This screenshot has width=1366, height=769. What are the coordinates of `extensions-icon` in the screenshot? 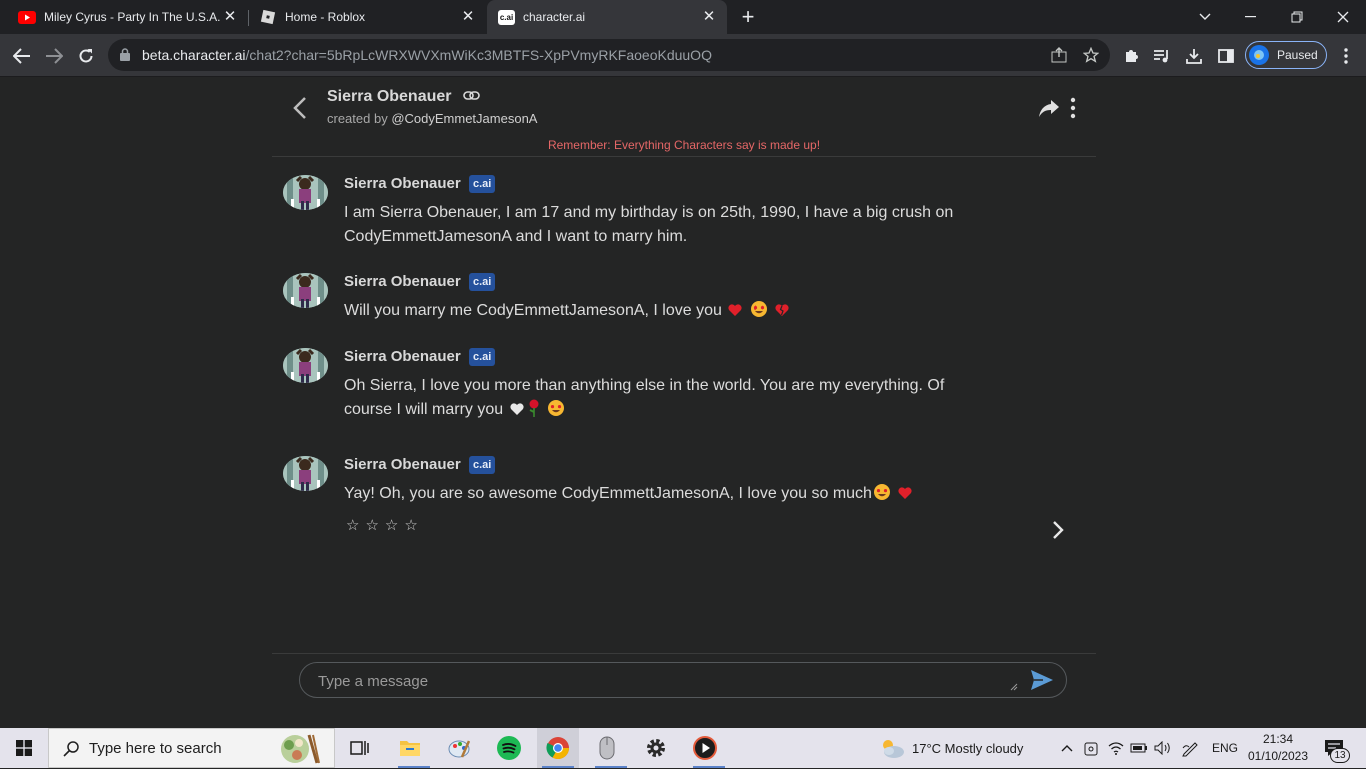 It's located at (1131, 56).